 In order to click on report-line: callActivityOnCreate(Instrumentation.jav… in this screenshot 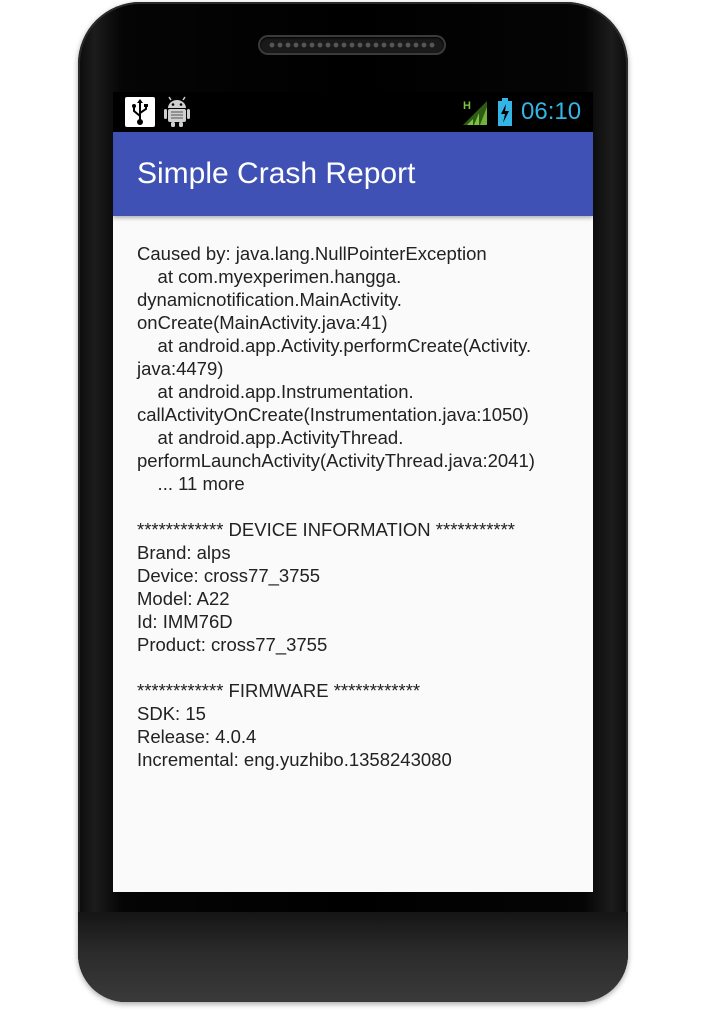, I will do `click(333, 414)`.